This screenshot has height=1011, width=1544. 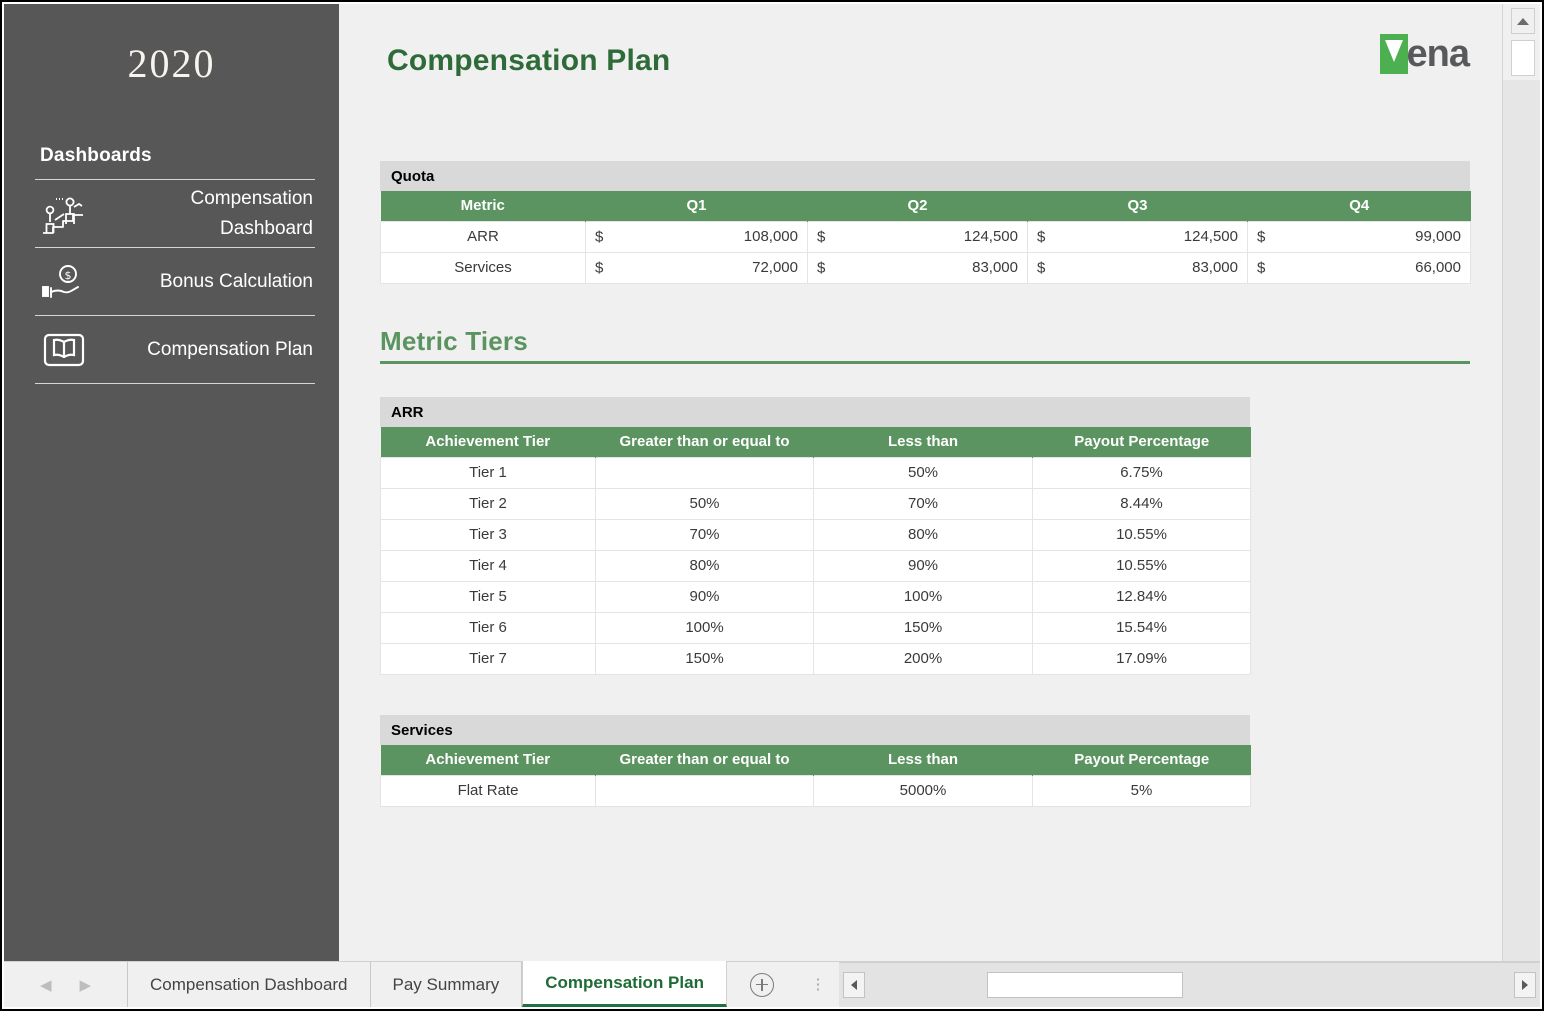 I want to click on quota-col-q1: Q1, so click(x=696, y=206).